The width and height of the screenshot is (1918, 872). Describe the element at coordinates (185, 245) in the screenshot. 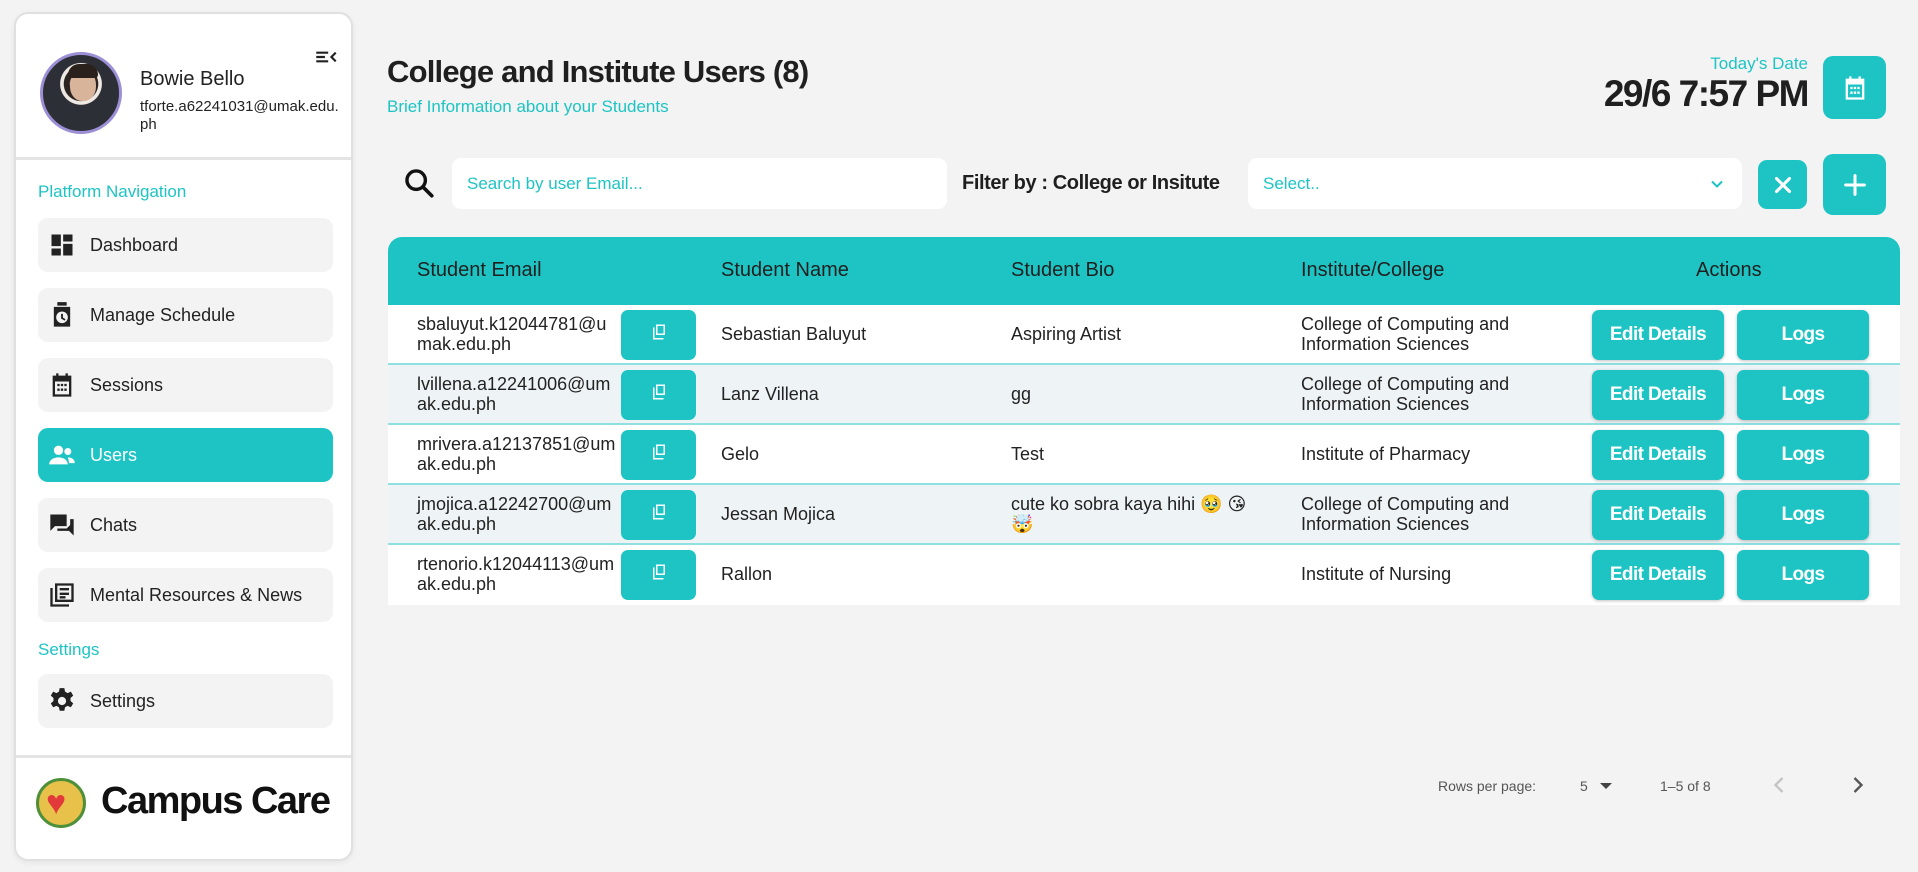

I see `sidebar-item-dashboard: Dashboard` at that location.